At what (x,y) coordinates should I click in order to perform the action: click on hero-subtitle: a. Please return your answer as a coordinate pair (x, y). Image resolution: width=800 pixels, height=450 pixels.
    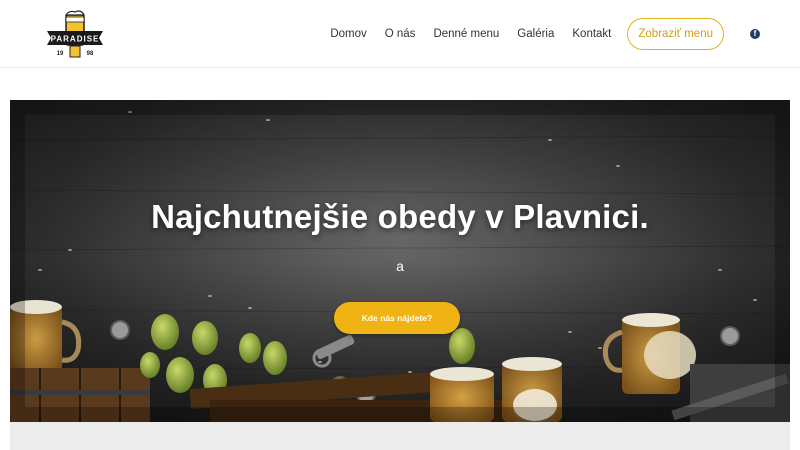
    Looking at the image, I should click on (400, 266).